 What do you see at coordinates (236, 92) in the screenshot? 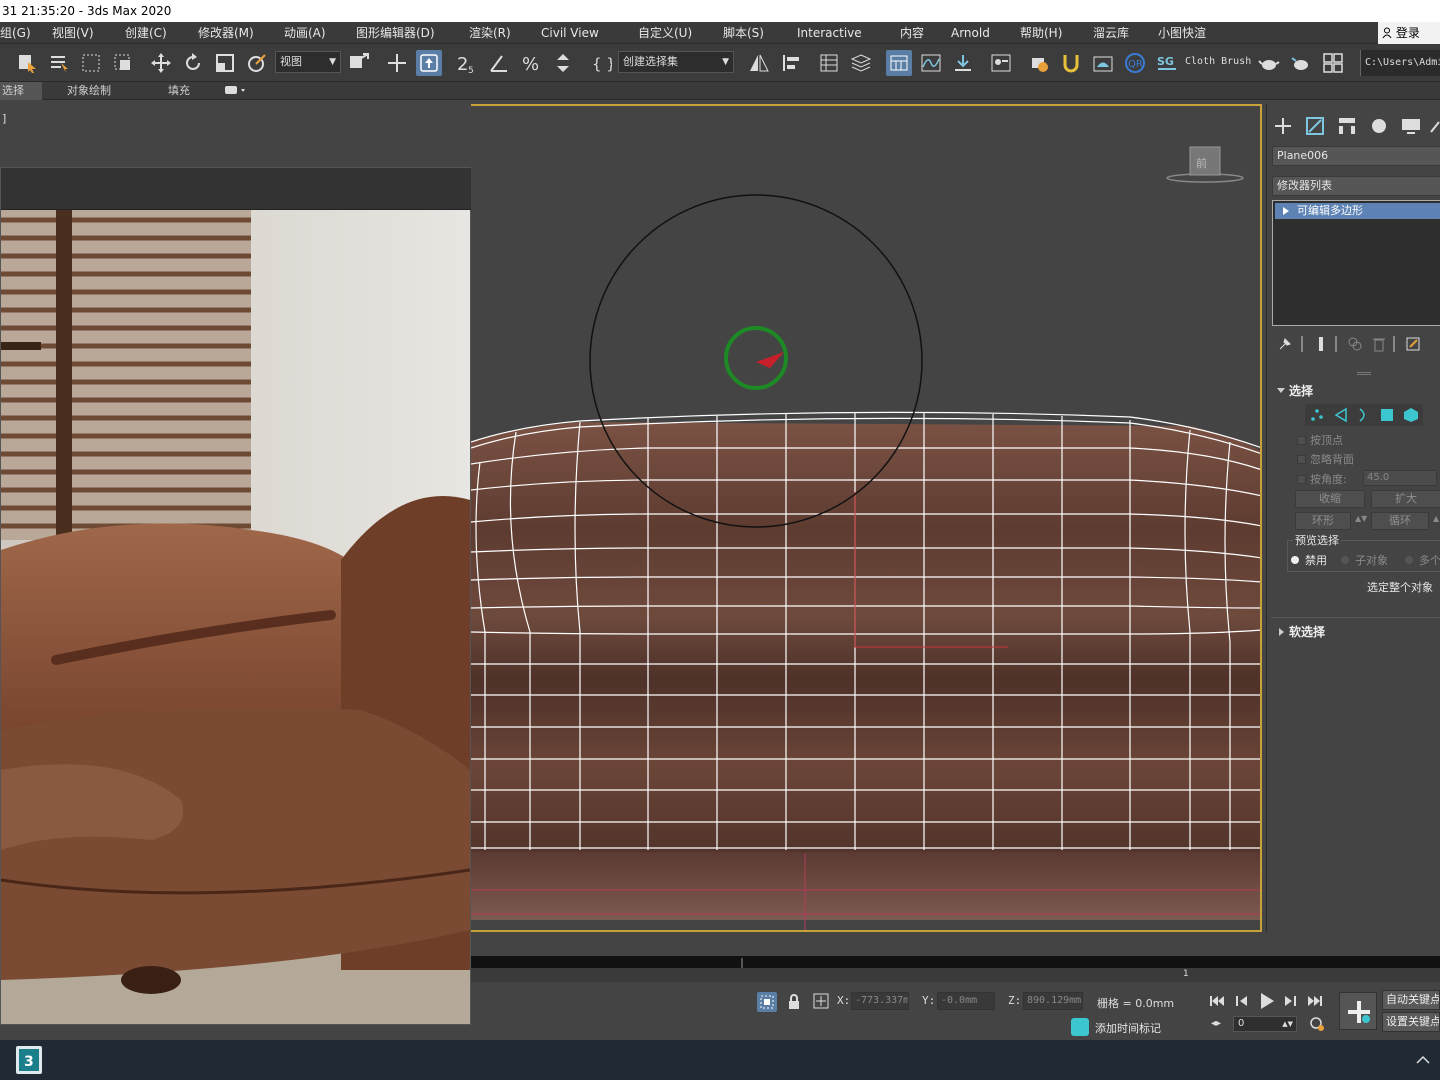
I see `ribbon-options-icon` at bounding box center [236, 92].